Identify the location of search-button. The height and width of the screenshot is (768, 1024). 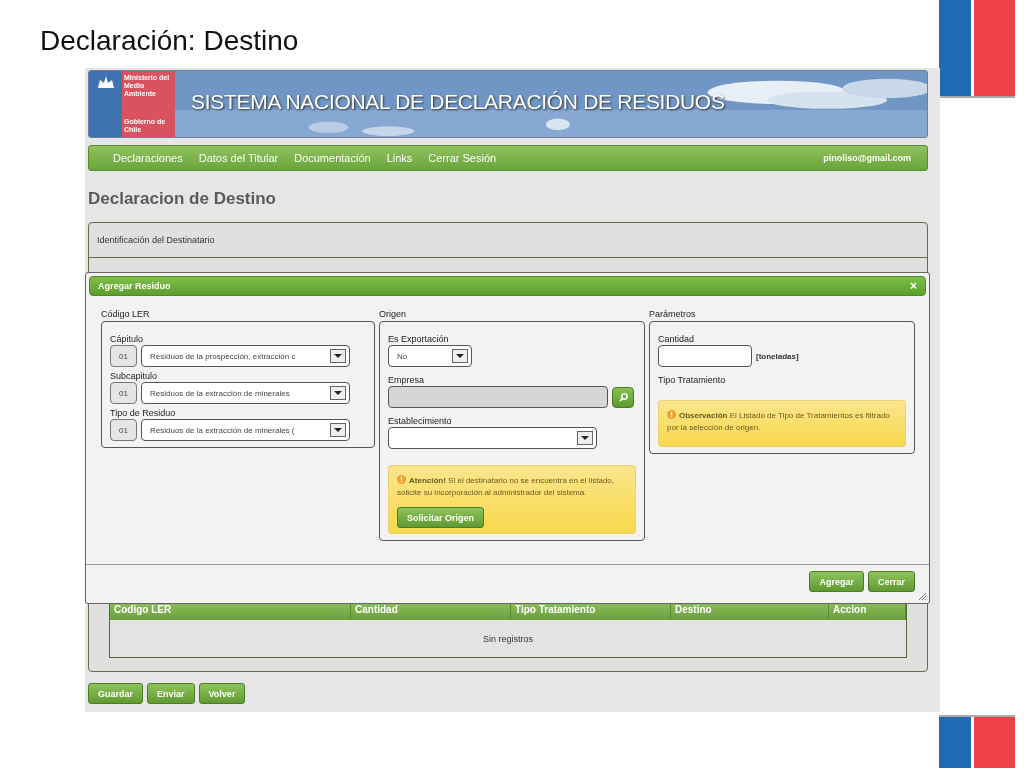
(623, 397).